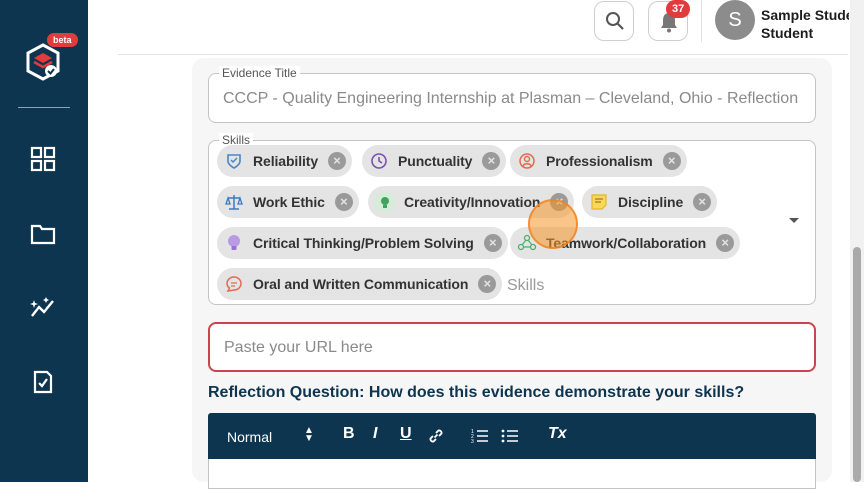 This screenshot has height=489, width=864. What do you see at coordinates (472, 441) in the screenshot?
I see `svg-text: 3` at bounding box center [472, 441].